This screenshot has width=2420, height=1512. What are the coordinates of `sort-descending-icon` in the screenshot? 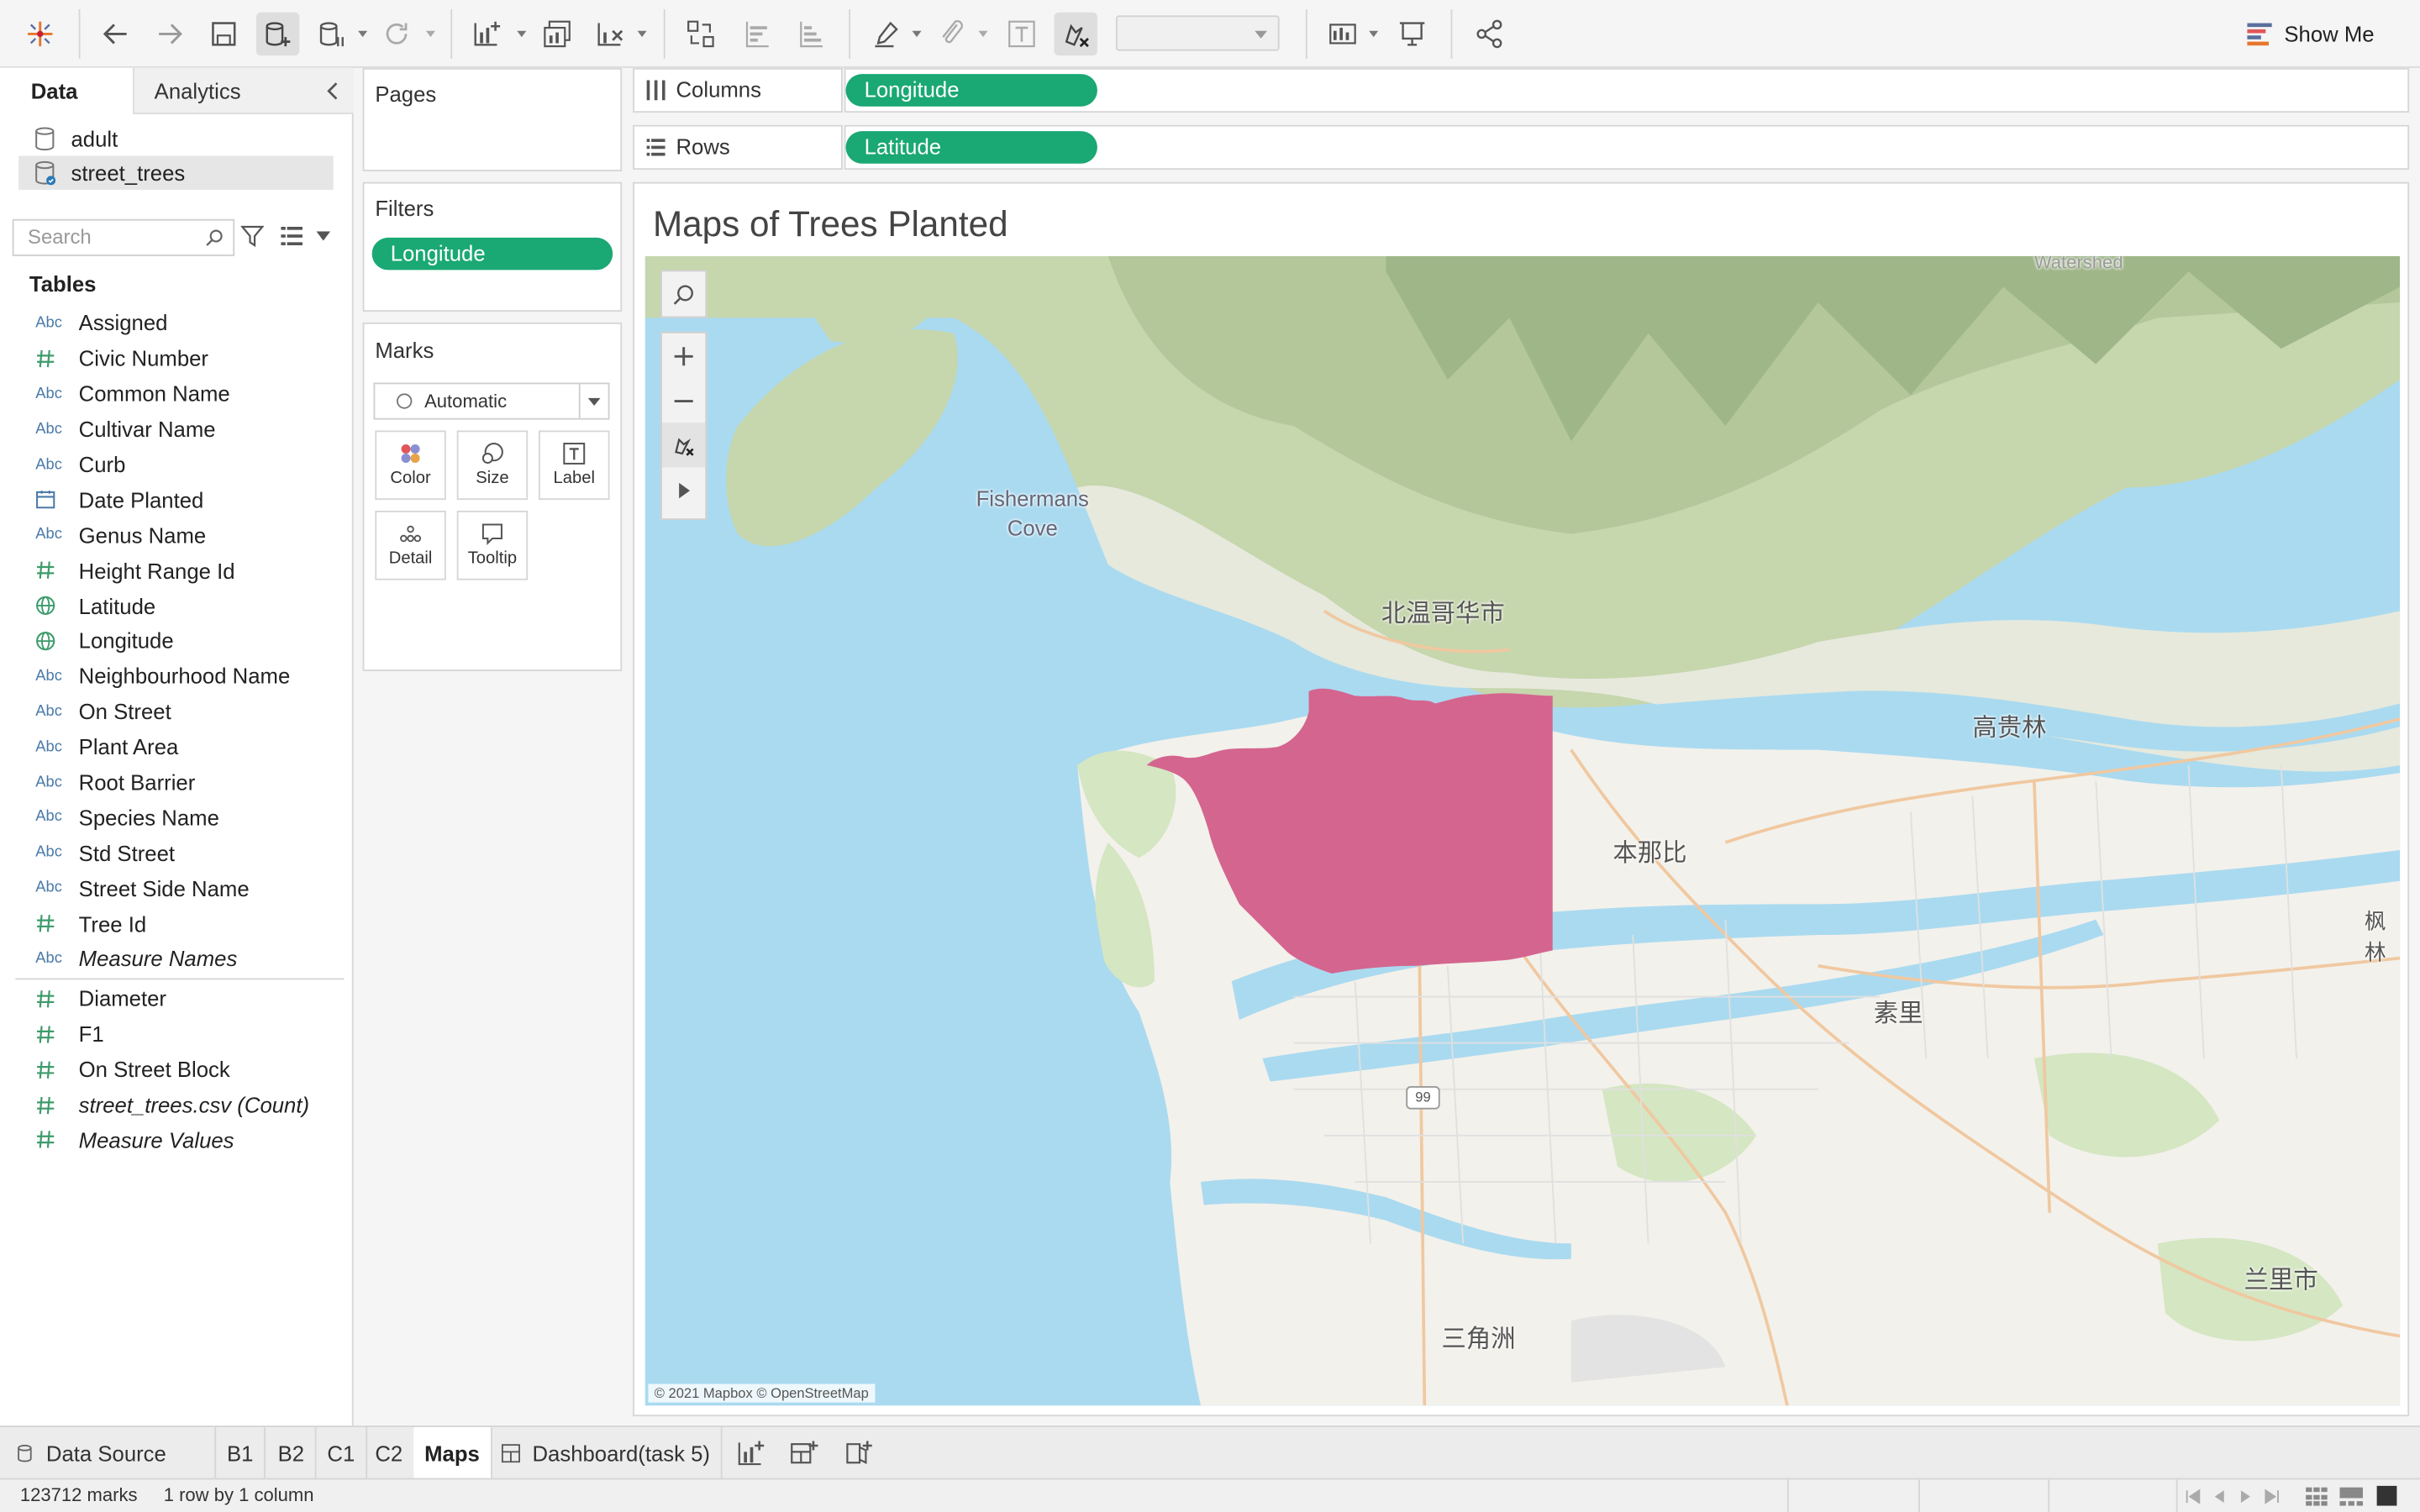 It's located at (810, 34).